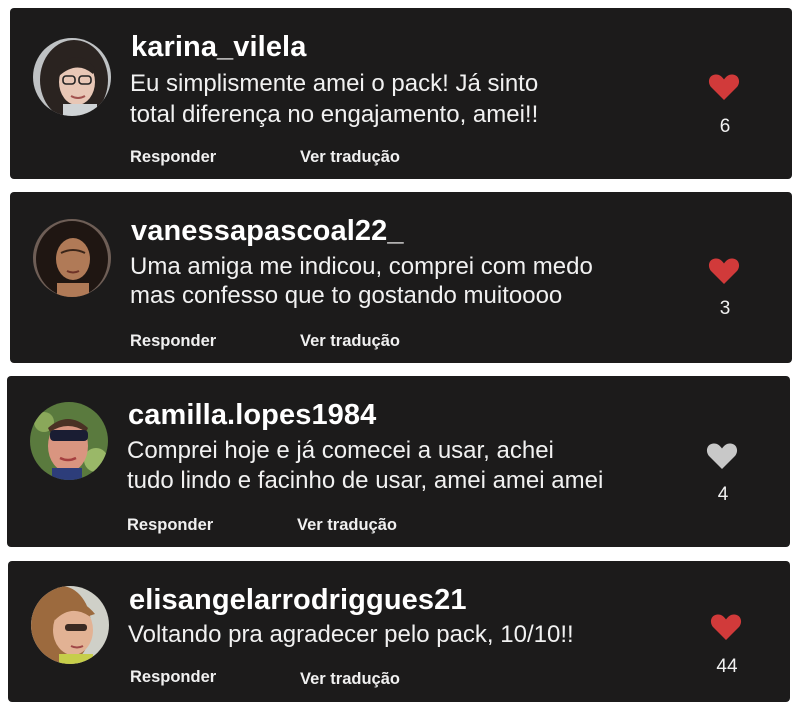 The width and height of the screenshot is (800, 709). I want to click on comment-text-line: Comprei hoje e já comecei a usar, achei, so click(340, 450).